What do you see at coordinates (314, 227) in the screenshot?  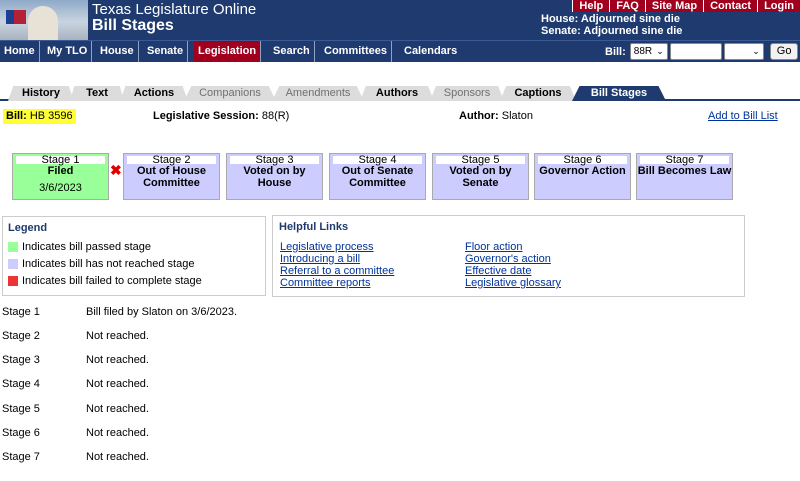 I see `helpful-links-title: Helpful Links` at bounding box center [314, 227].